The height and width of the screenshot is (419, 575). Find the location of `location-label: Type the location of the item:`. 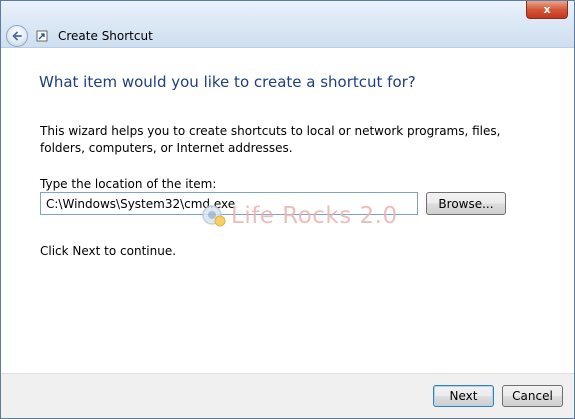

location-label: Type the location of the item: is located at coordinates (128, 184).